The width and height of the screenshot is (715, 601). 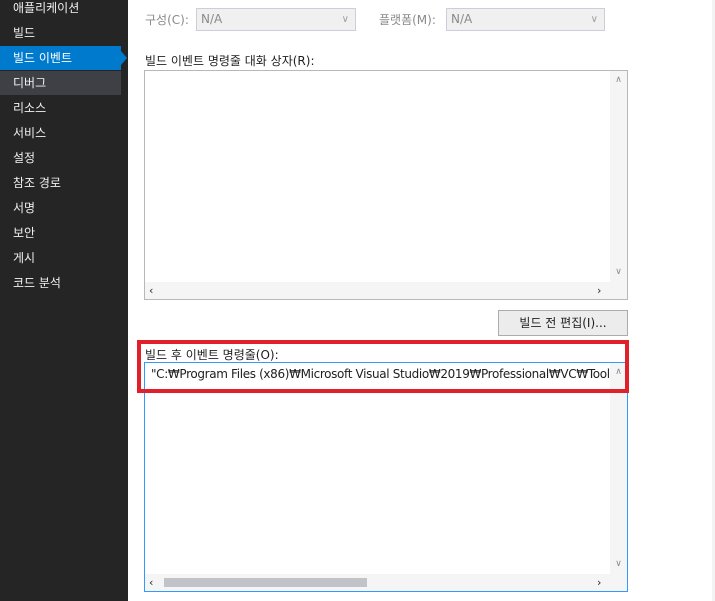 I want to click on platform-value: N/A, so click(x=462, y=19).